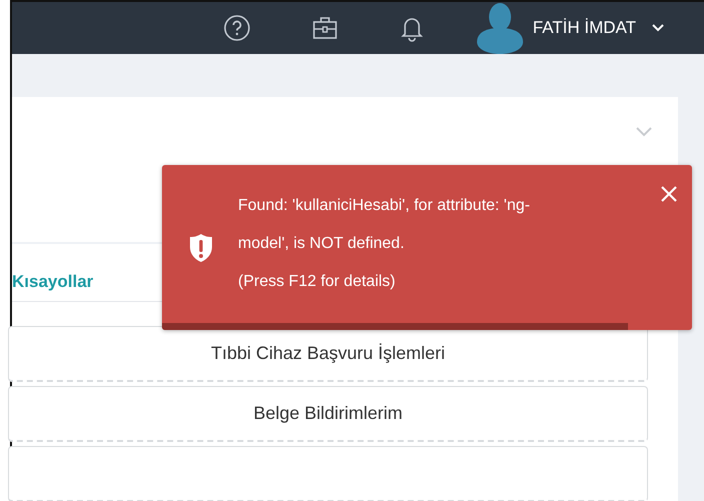 Image resolution: width=704 pixels, height=501 pixels. I want to click on user-name: FATİH İMDAT, so click(584, 28).